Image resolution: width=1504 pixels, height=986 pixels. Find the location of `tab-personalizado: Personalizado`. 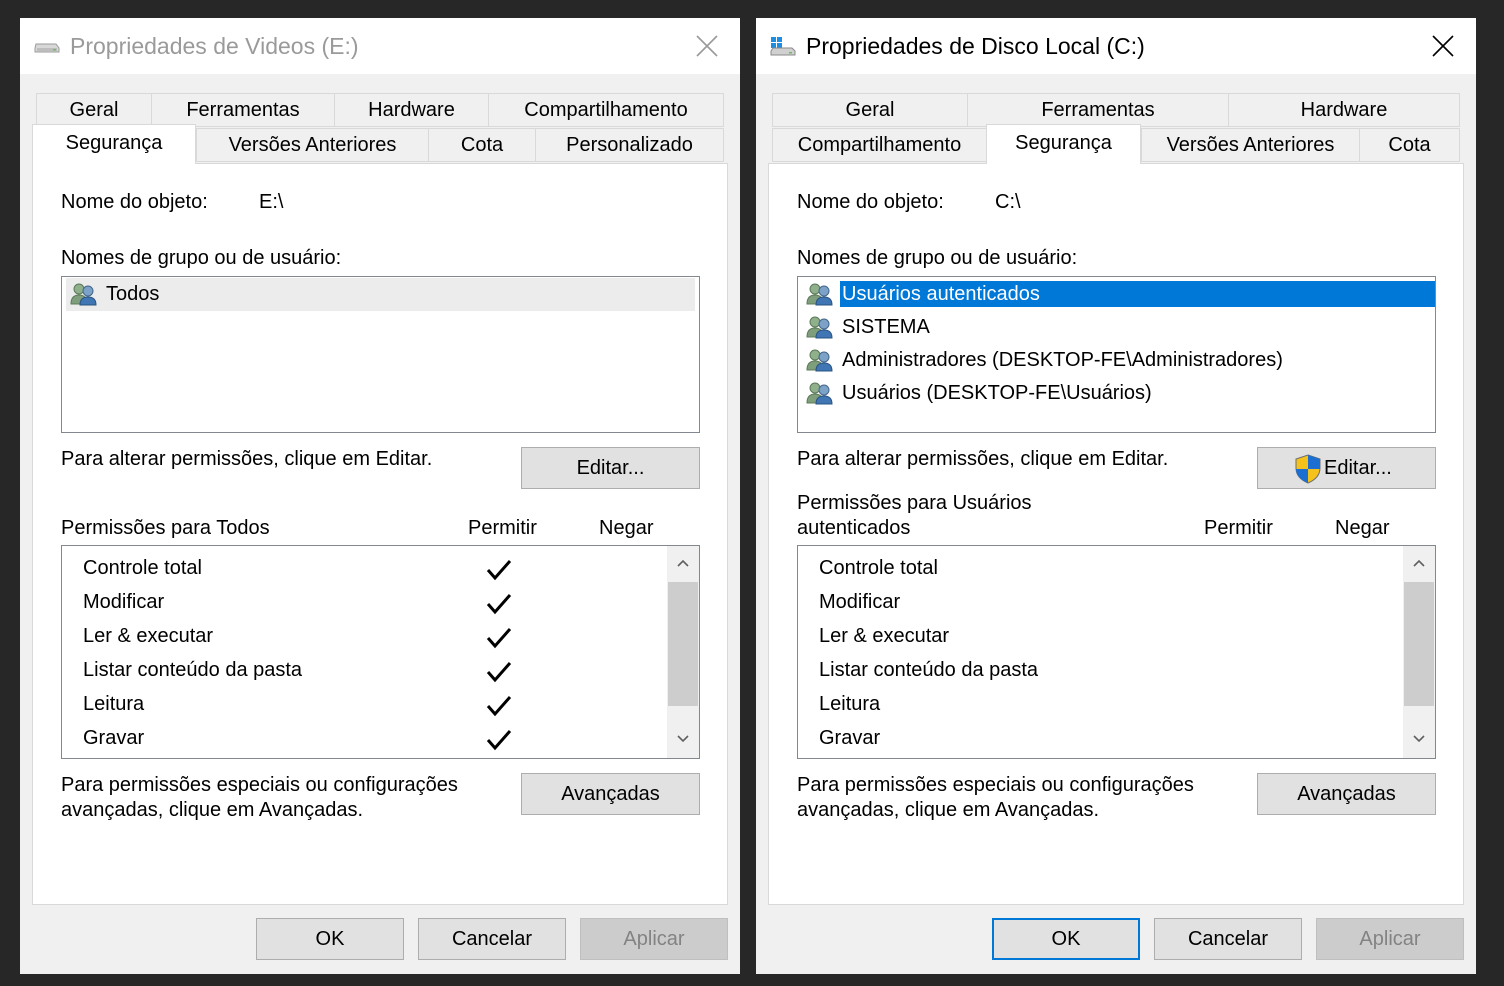

tab-personalizado: Personalizado is located at coordinates (629, 145).